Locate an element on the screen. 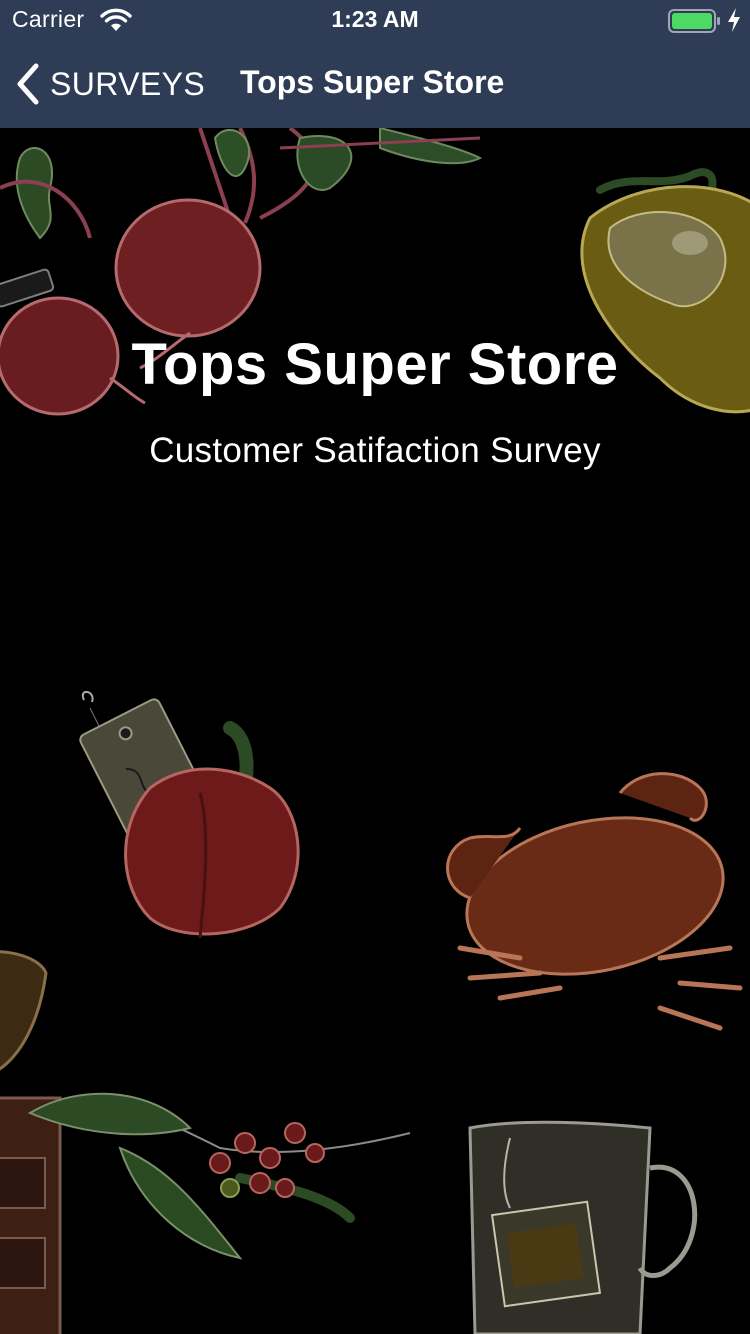  status-bar: Carrier 1:23 AM is located at coordinates (375, 20).